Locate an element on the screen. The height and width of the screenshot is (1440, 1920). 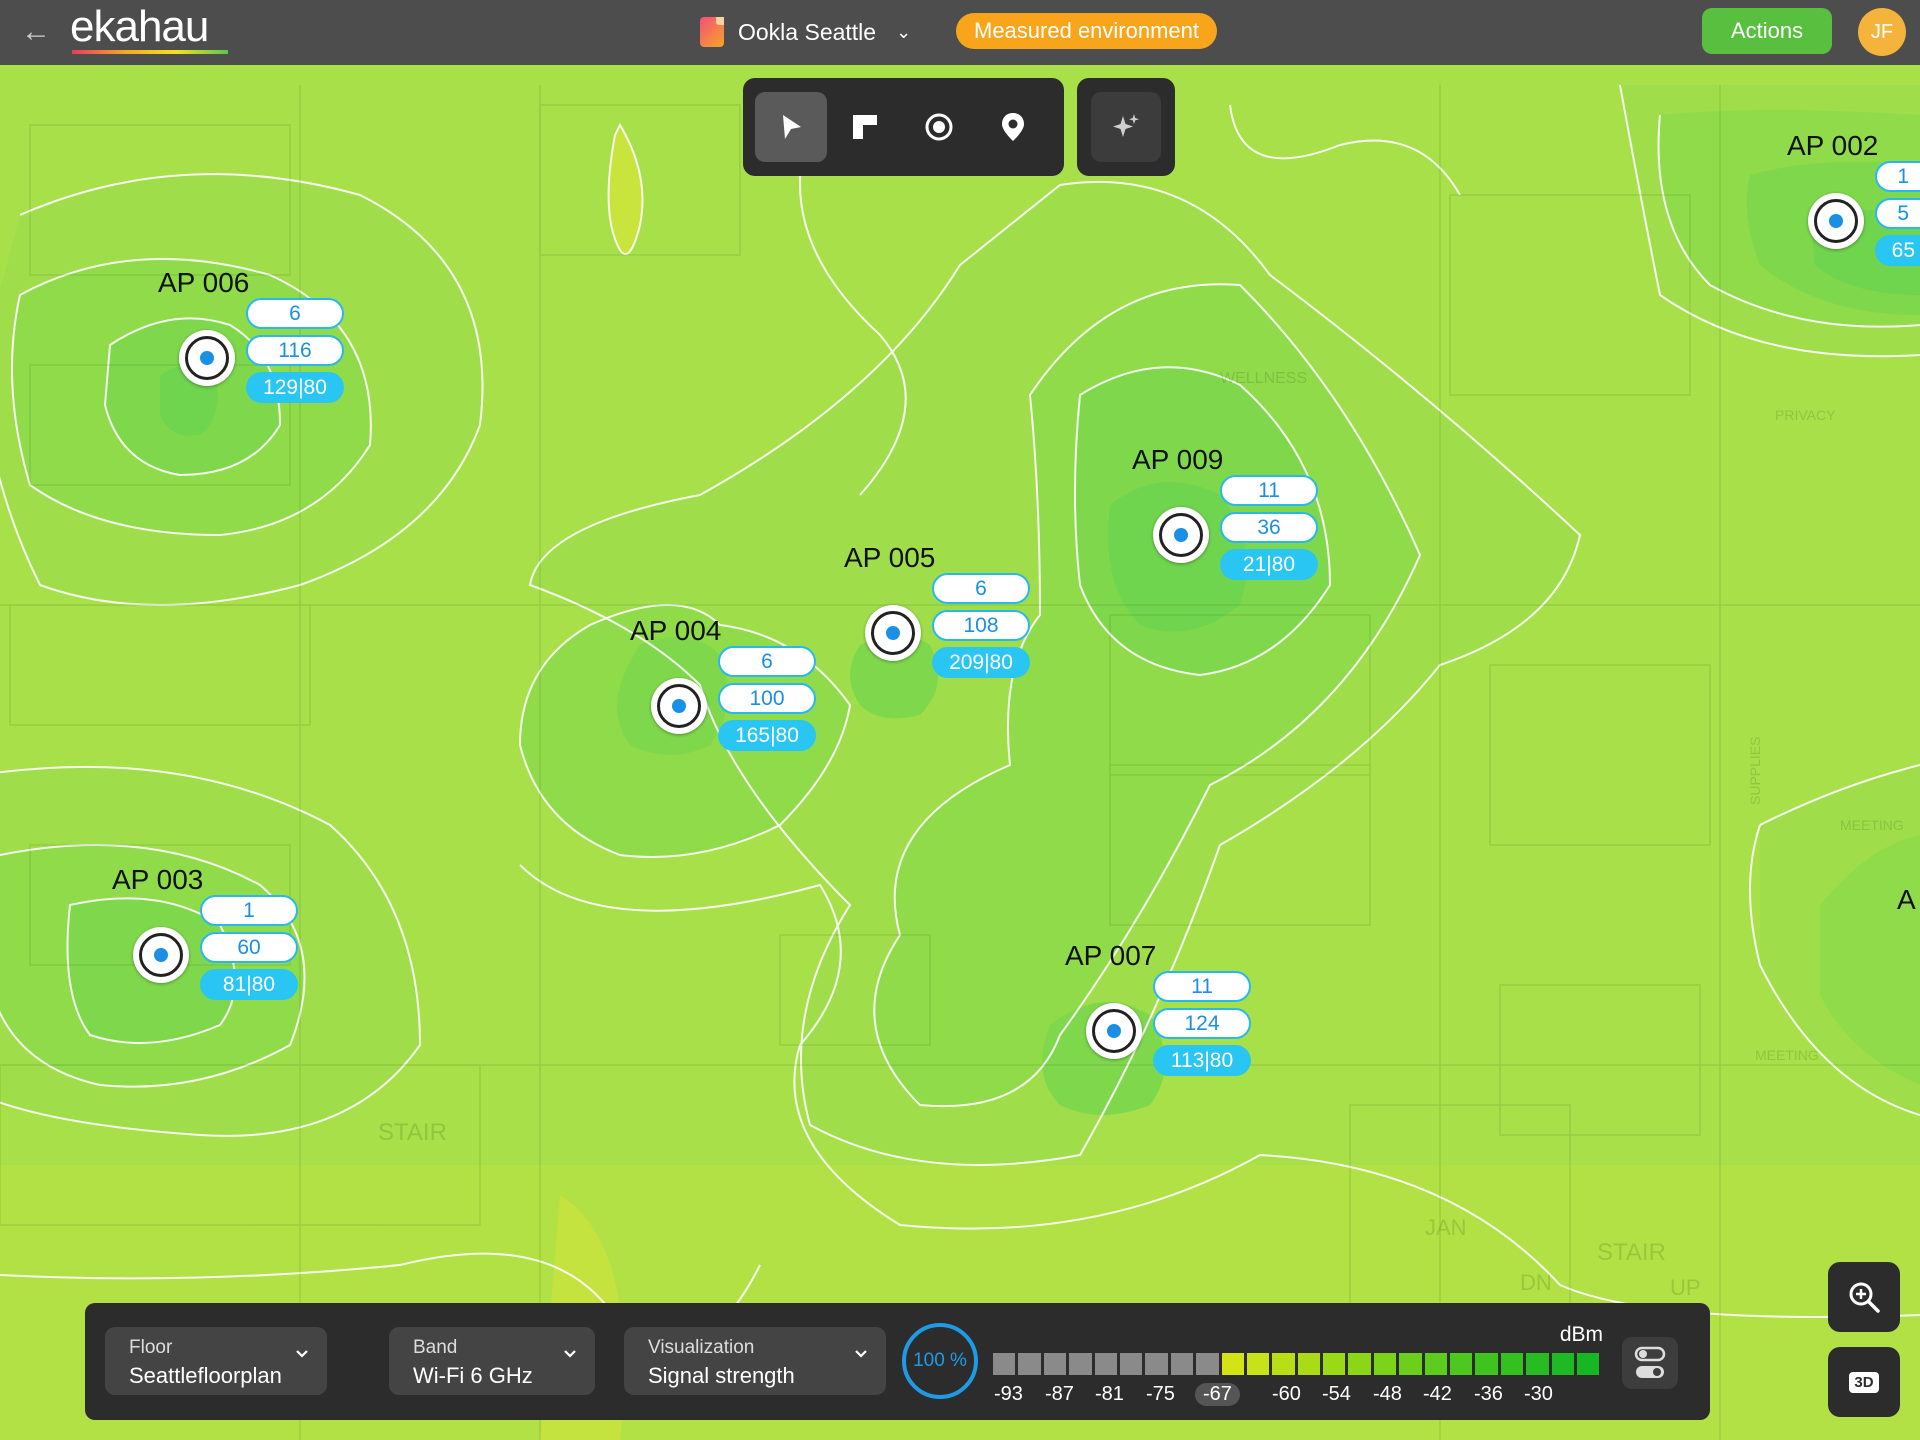
legend-tick: -48 is located at coordinates (1387, 1394).